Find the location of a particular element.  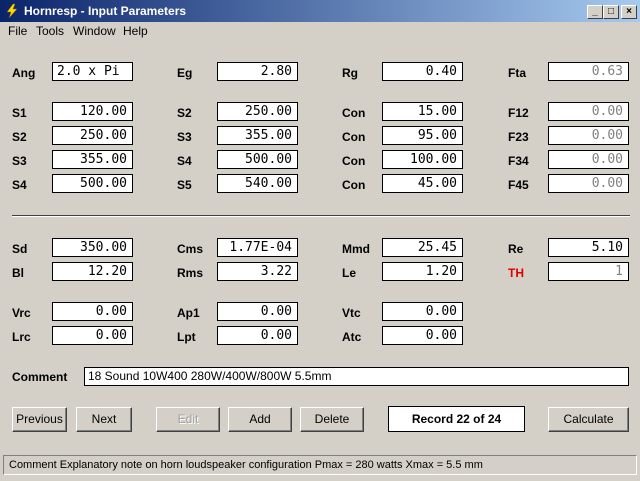

label-con2: Con is located at coordinates (354, 137).